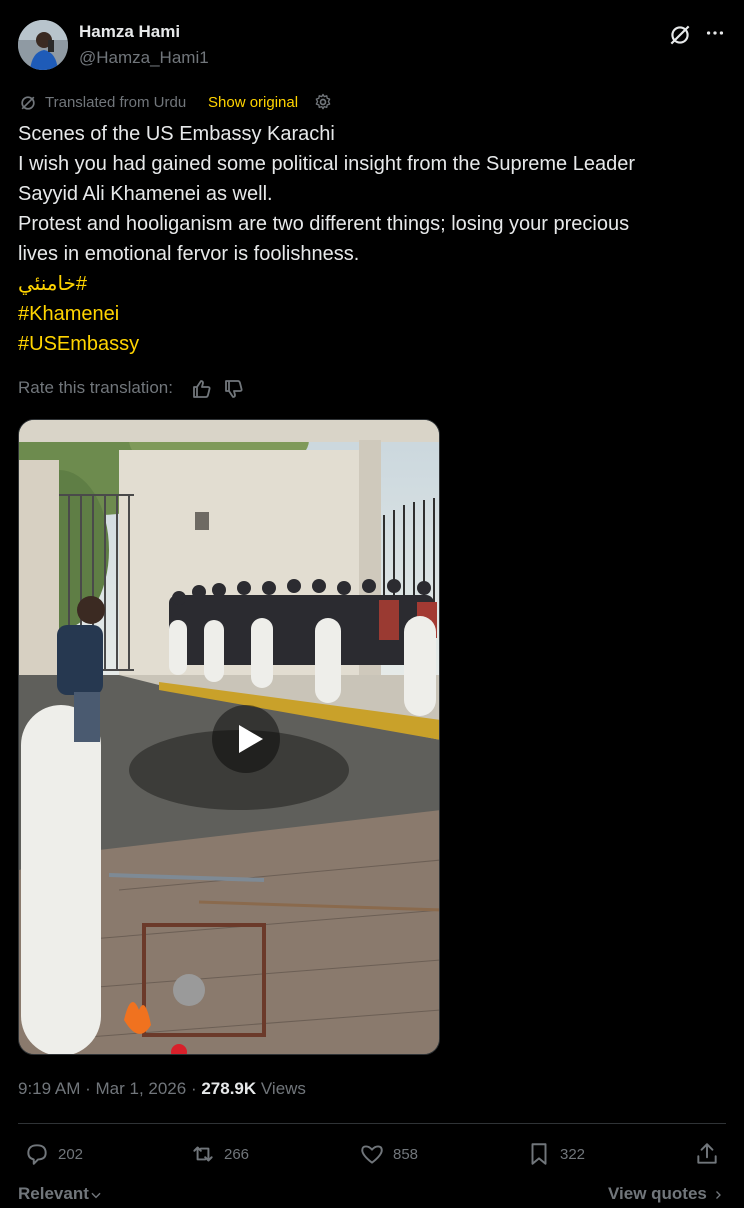  Describe the element at coordinates (555, 1154) in the screenshot. I see `bookmark-button: 322` at that location.